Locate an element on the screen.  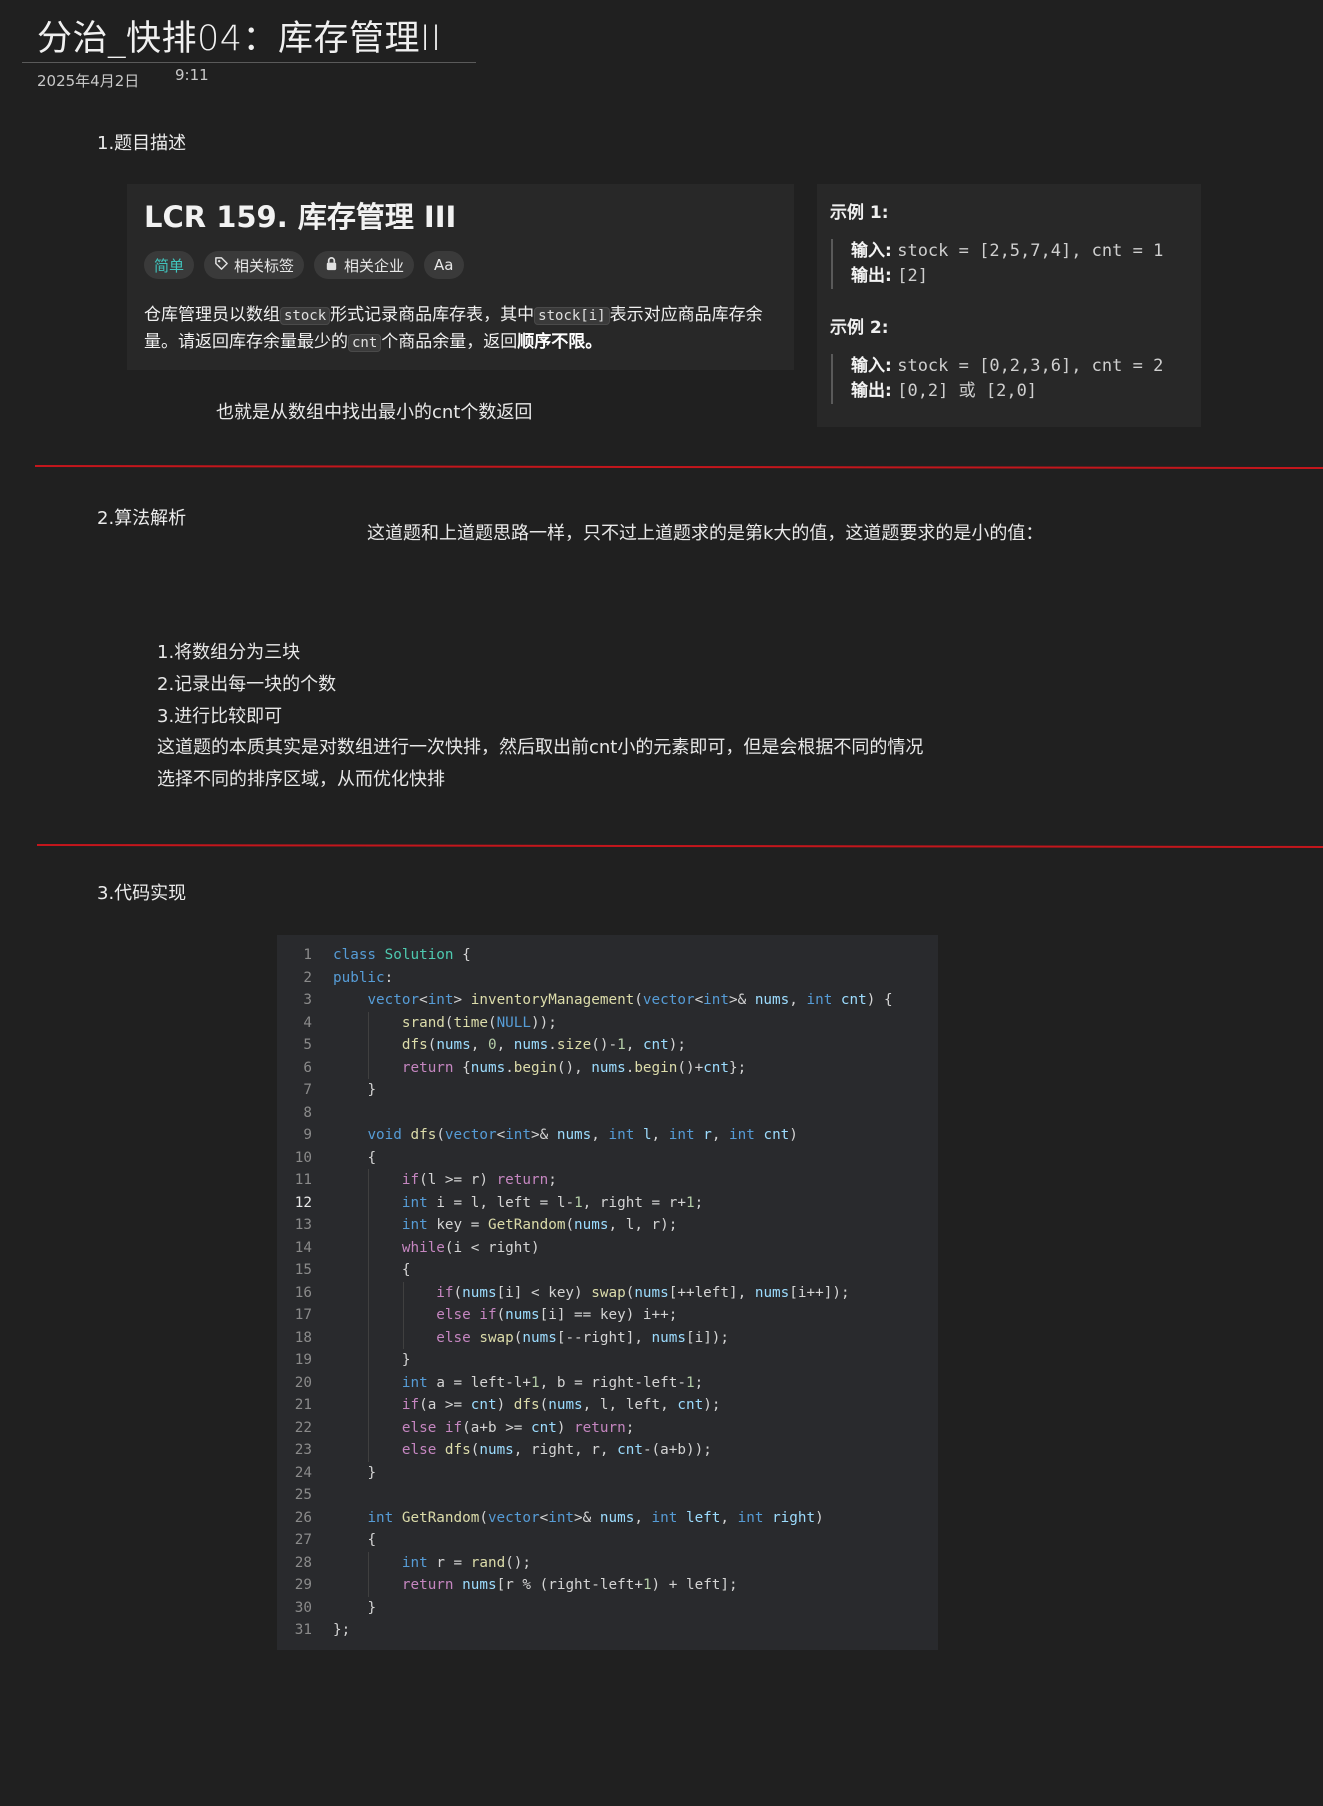
example-1-block: 输入: stock = [2,5,7,4], cnt = 1 输出: [2] is located at coordinates (997, 264).